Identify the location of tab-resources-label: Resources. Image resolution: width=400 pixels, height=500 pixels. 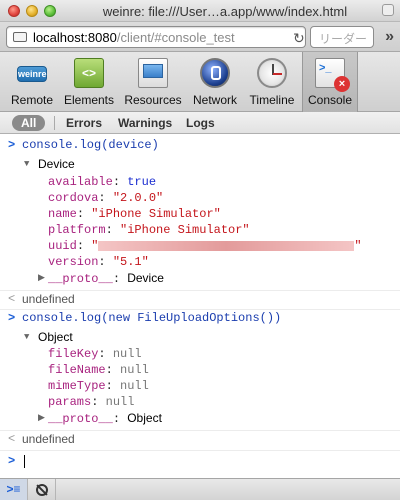
(153, 100).